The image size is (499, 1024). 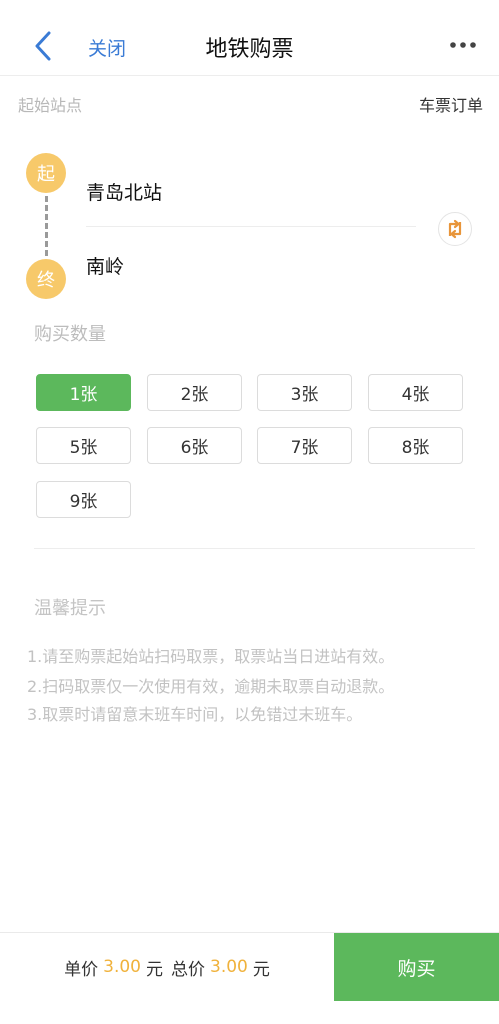 I want to click on start-badge: 起, so click(x=46, y=173).